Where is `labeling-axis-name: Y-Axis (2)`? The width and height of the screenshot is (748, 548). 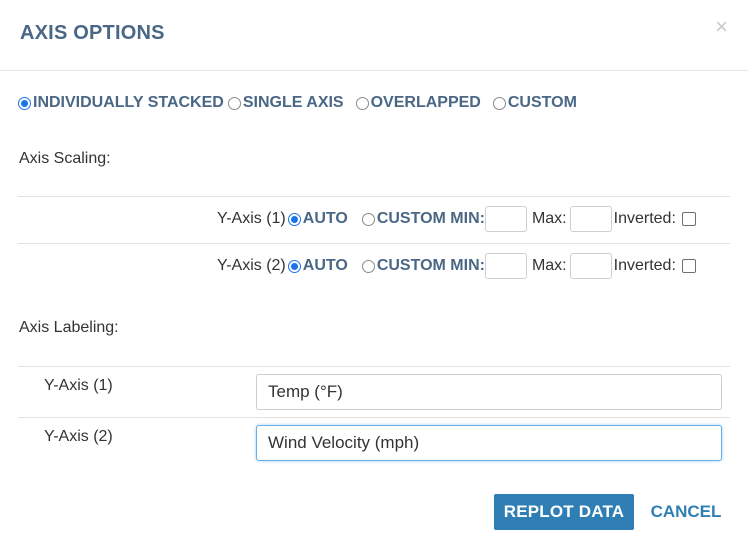
labeling-axis-name: Y-Axis (2) is located at coordinates (78, 436).